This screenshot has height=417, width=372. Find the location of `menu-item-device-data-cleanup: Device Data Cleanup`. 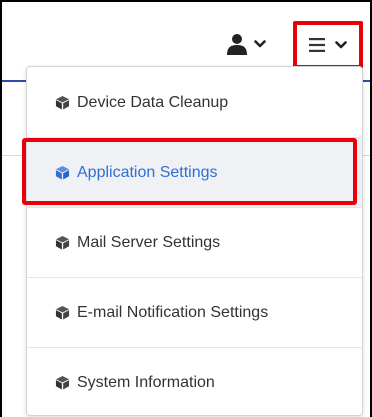

menu-item-device-data-cleanup: Device Data Cleanup is located at coordinates (194, 102).